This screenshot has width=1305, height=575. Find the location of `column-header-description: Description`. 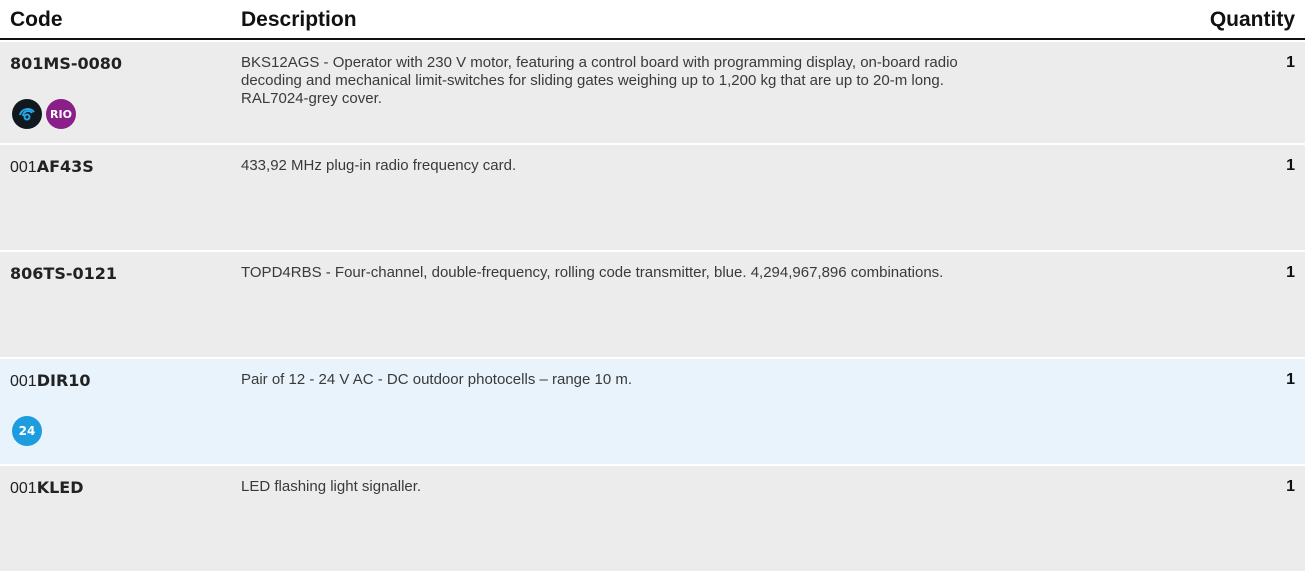

column-header-description: Description is located at coordinates (299, 19).